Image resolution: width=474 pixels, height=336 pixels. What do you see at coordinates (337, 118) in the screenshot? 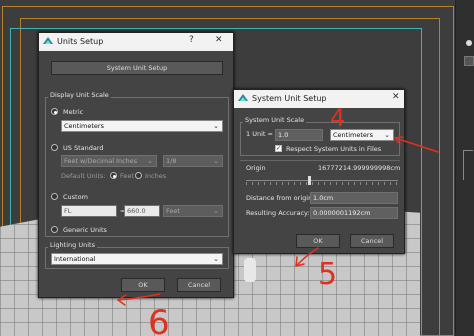
I see `annotation-label-4: 4` at bounding box center [337, 118].